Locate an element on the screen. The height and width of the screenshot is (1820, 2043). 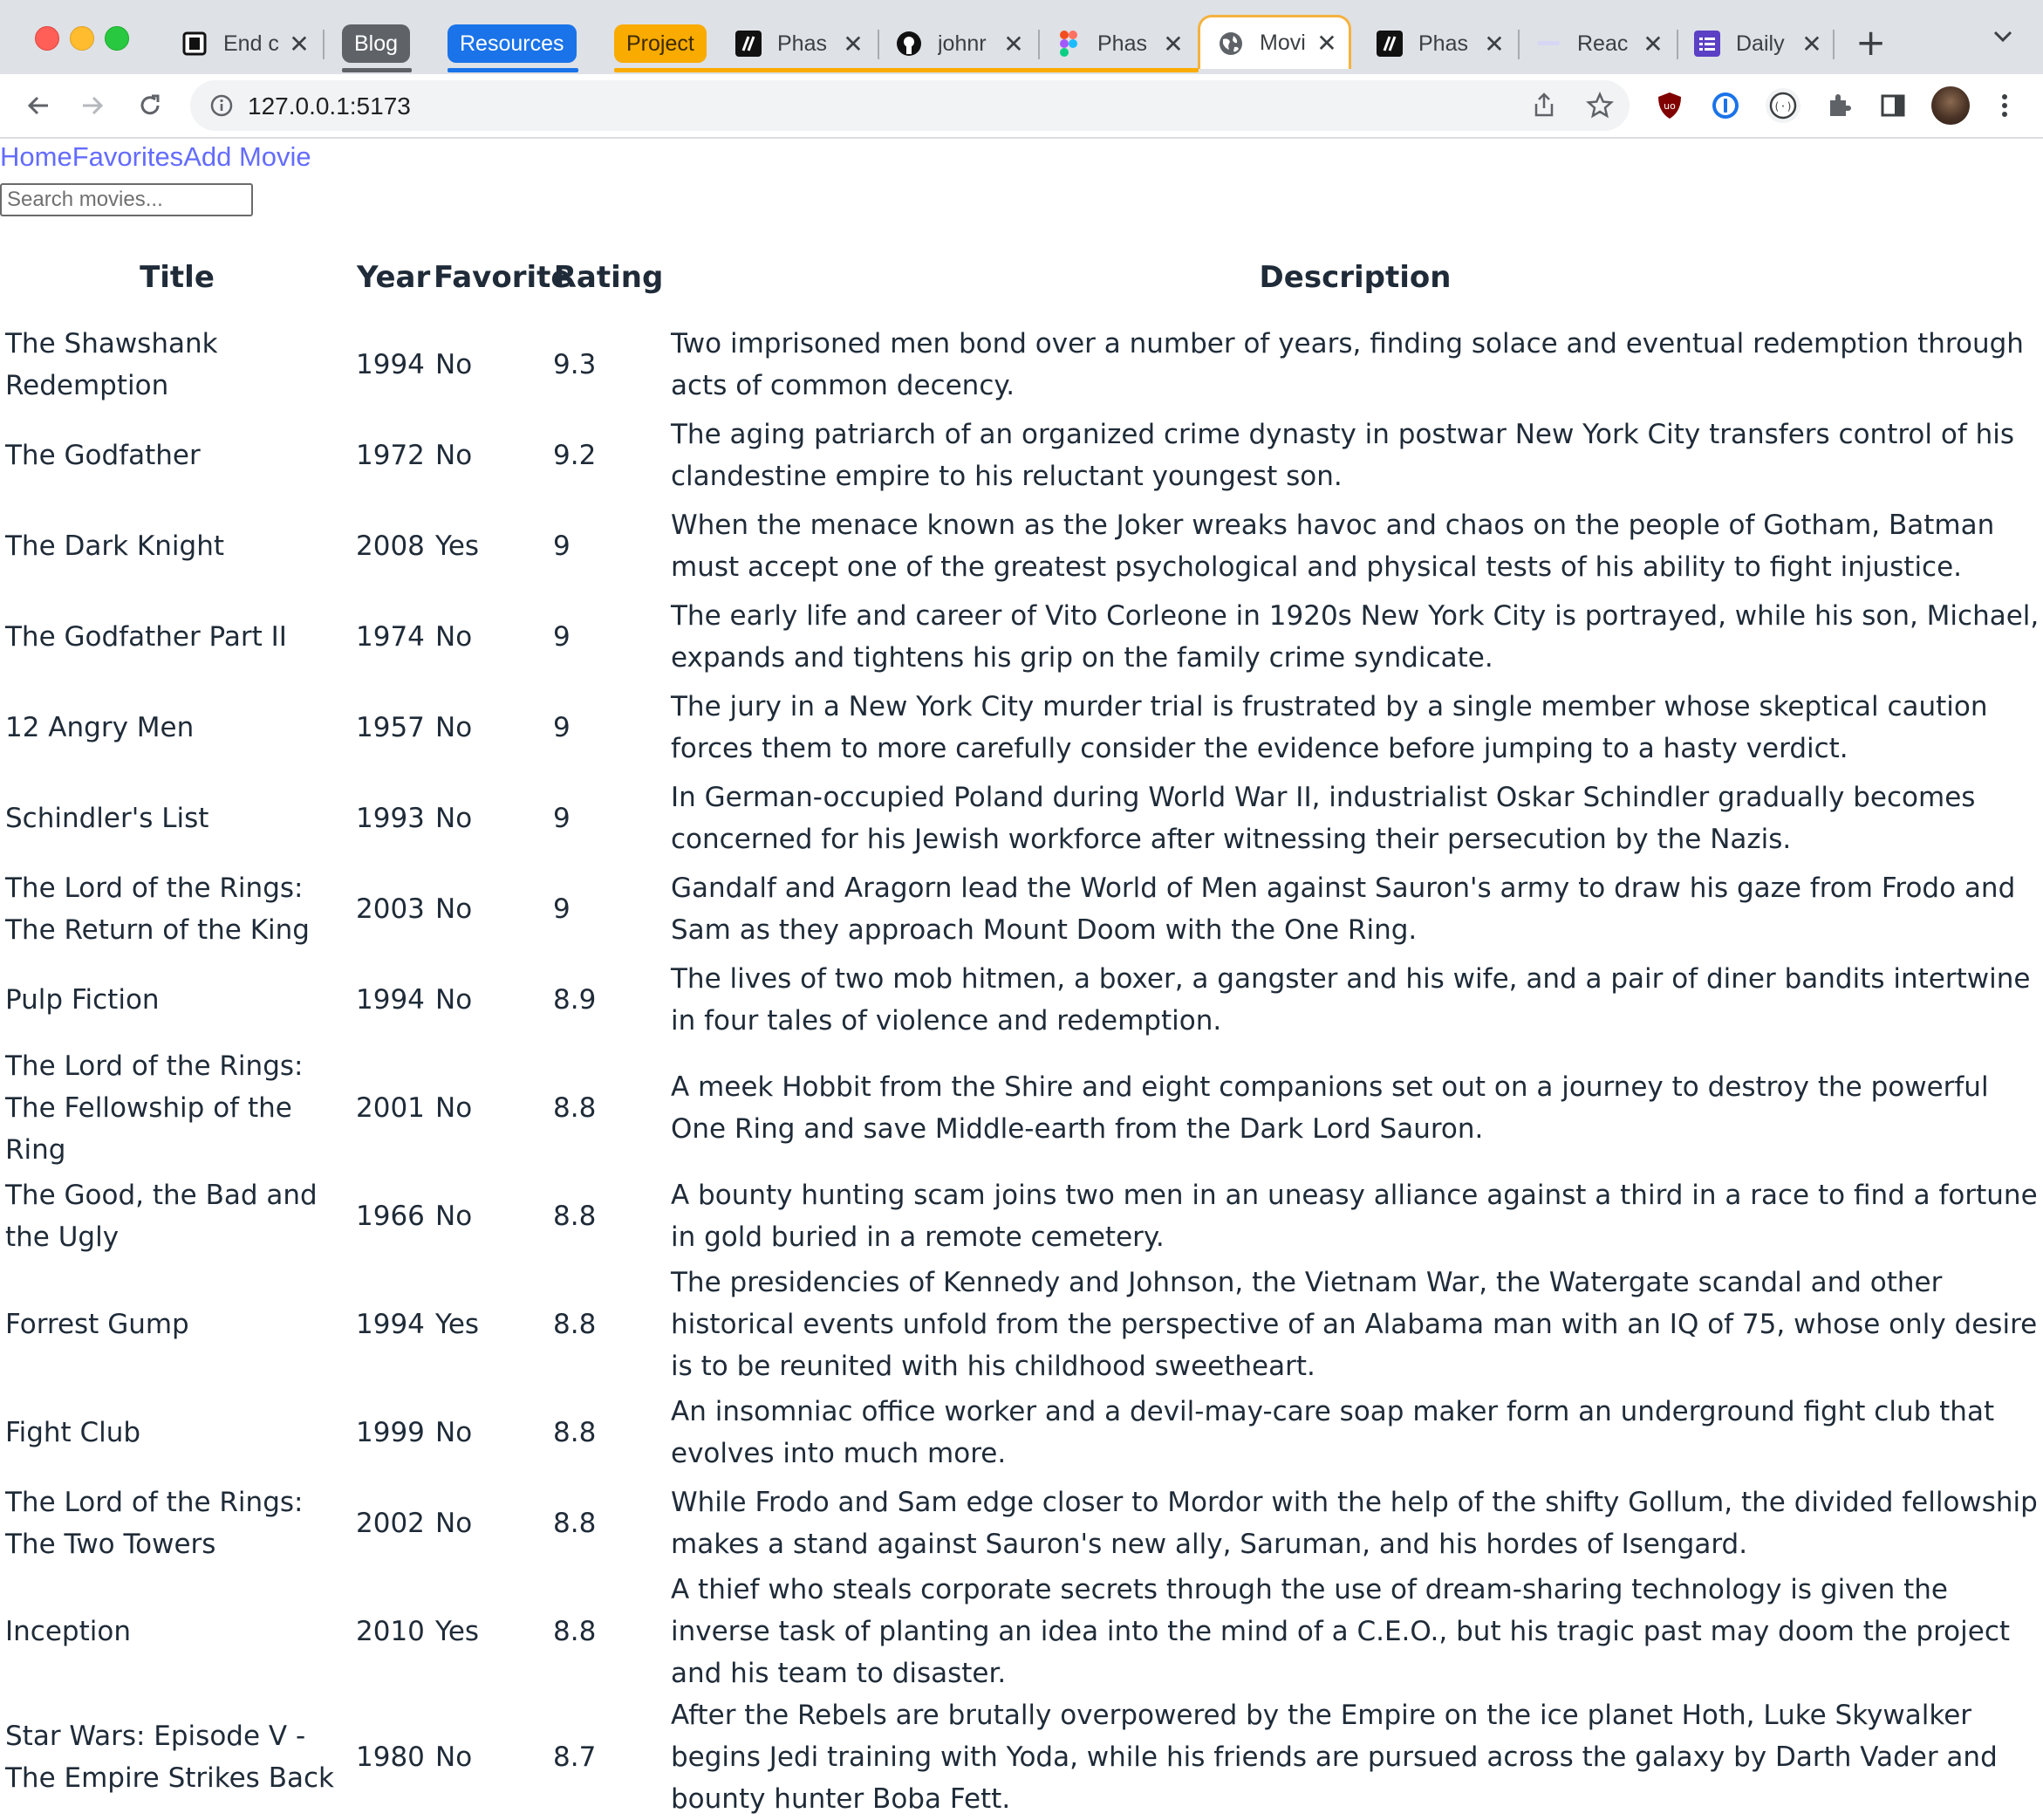
address-bar: 127.0.0.1:5173 is located at coordinates (910, 105).